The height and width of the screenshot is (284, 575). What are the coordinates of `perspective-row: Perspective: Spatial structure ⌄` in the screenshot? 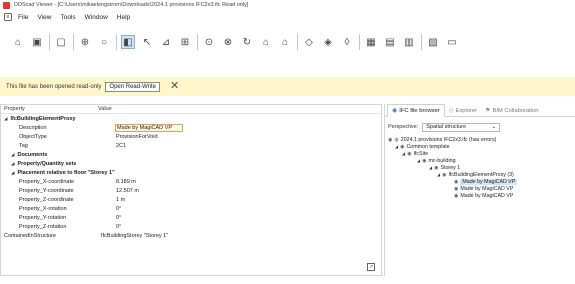 It's located at (480, 127).